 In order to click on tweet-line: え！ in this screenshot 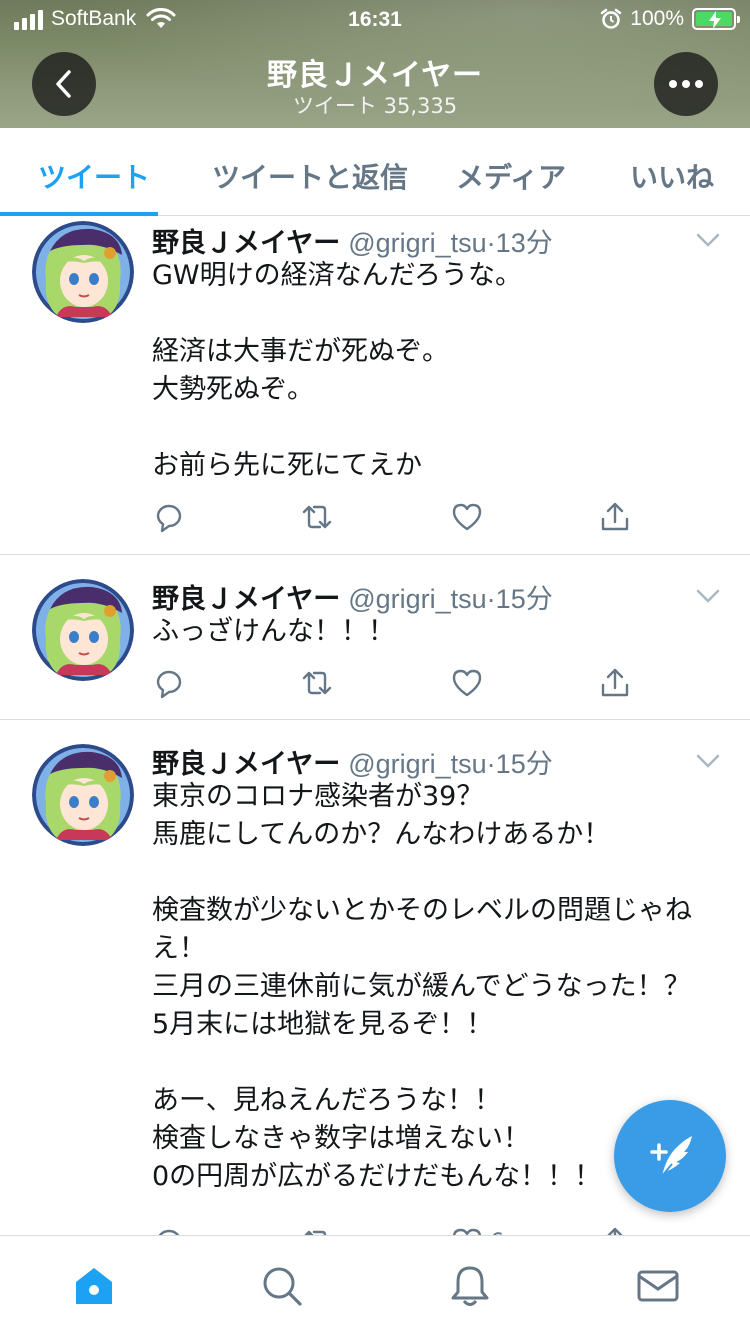, I will do `click(179, 948)`.